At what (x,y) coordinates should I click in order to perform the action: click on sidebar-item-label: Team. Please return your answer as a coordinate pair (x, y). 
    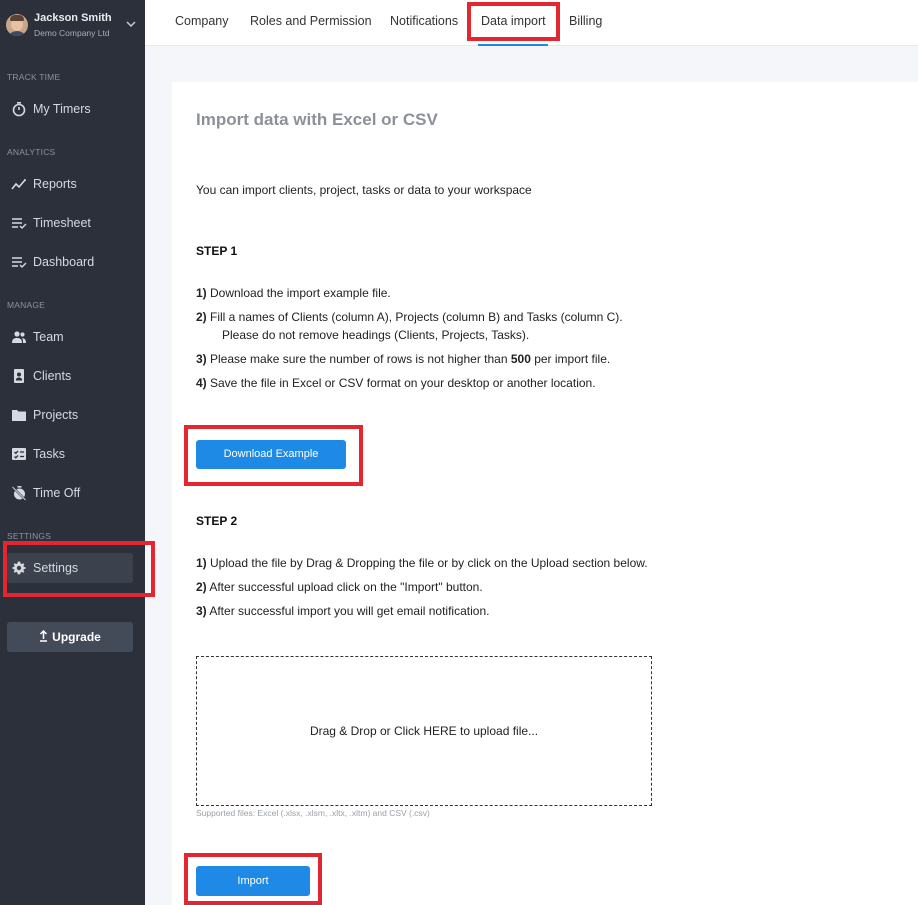
    Looking at the image, I should click on (48, 337).